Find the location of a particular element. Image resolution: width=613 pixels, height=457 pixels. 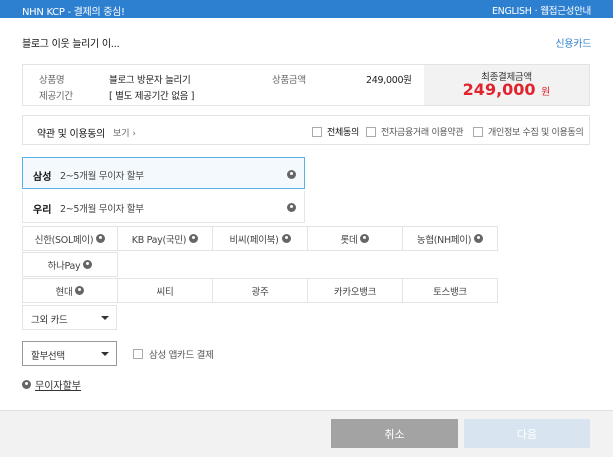

efinance-terms-checkbox: 전자금융거래 이용약관 is located at coordinates (415, 131).